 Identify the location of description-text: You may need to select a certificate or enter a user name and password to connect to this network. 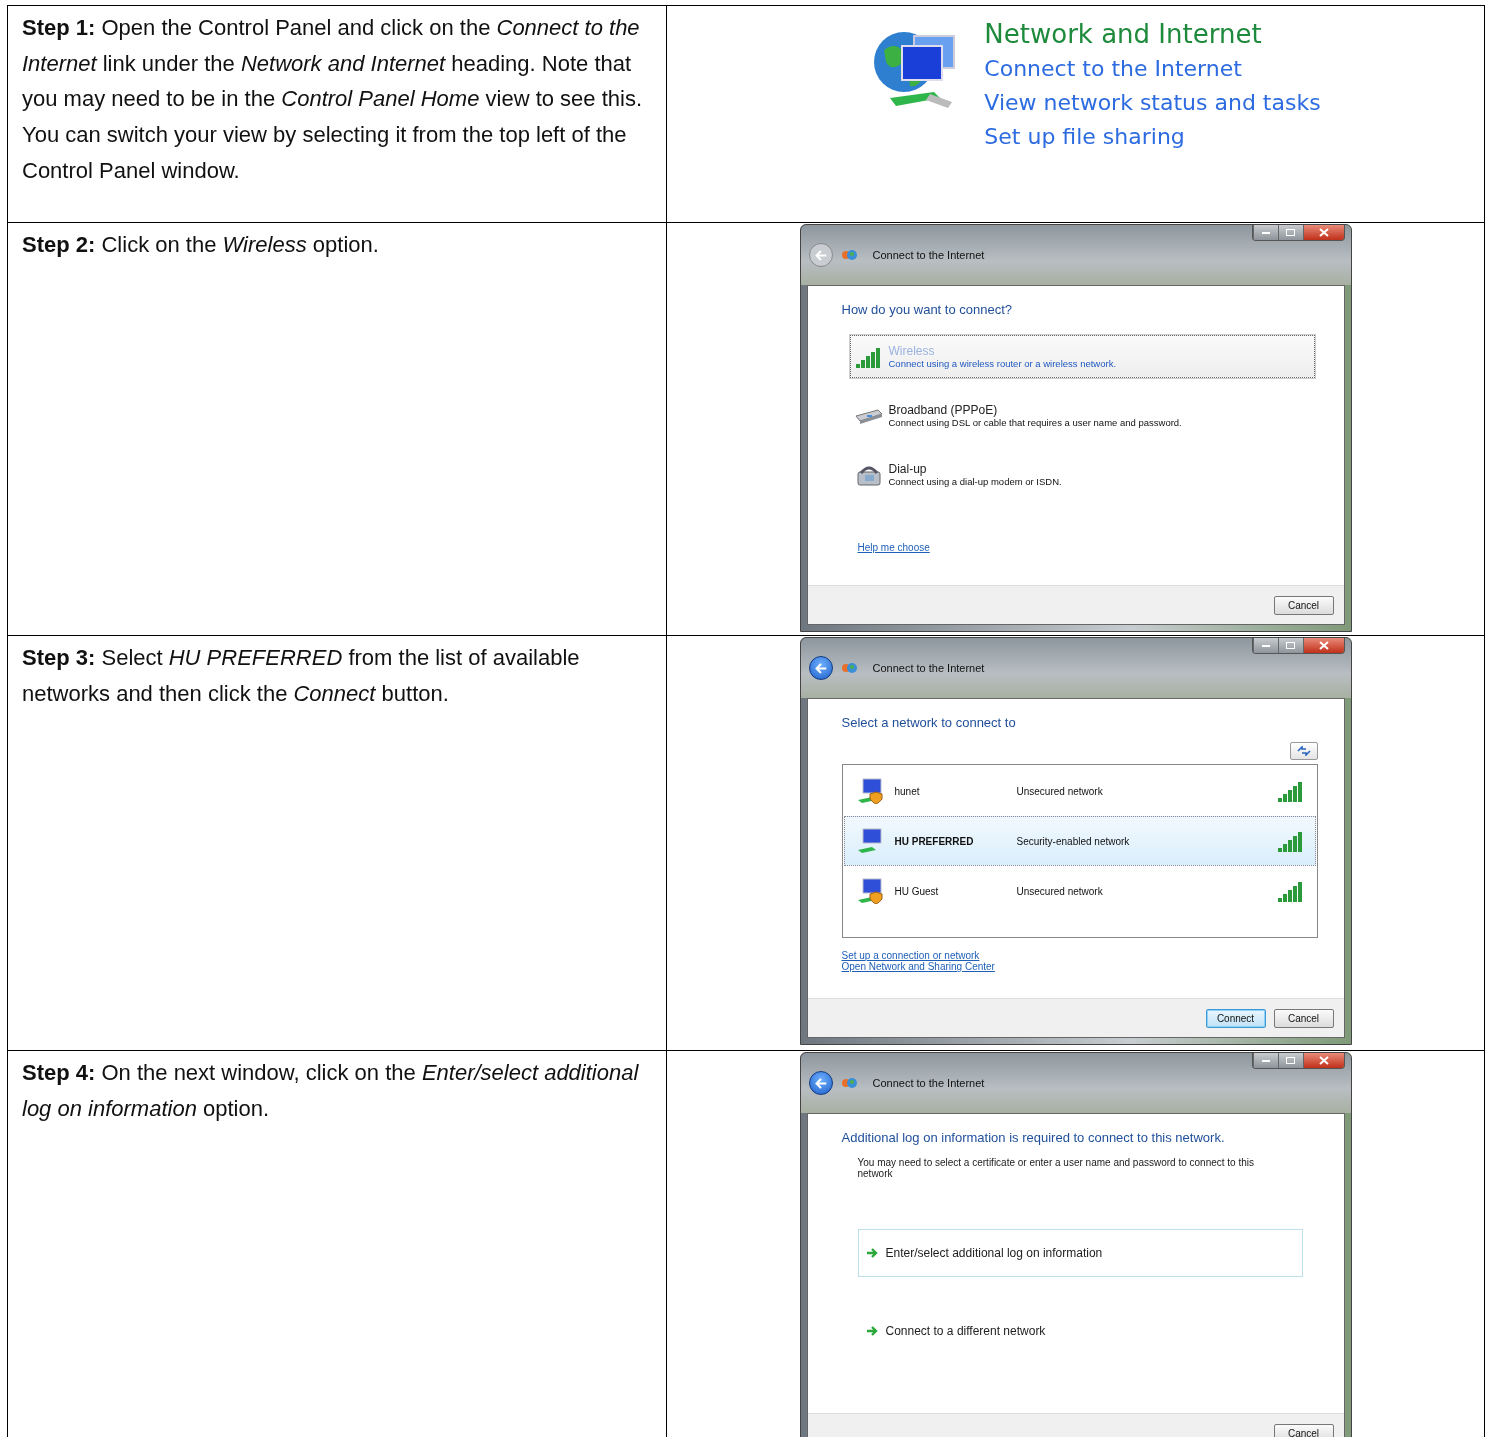
(1056, 1168).